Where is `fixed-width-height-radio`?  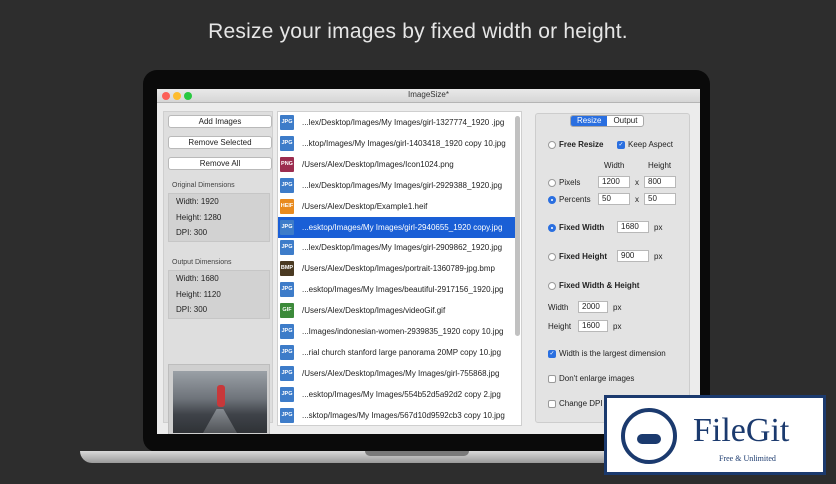
fixed-width-height-radio is located at coordinates (552, 286).